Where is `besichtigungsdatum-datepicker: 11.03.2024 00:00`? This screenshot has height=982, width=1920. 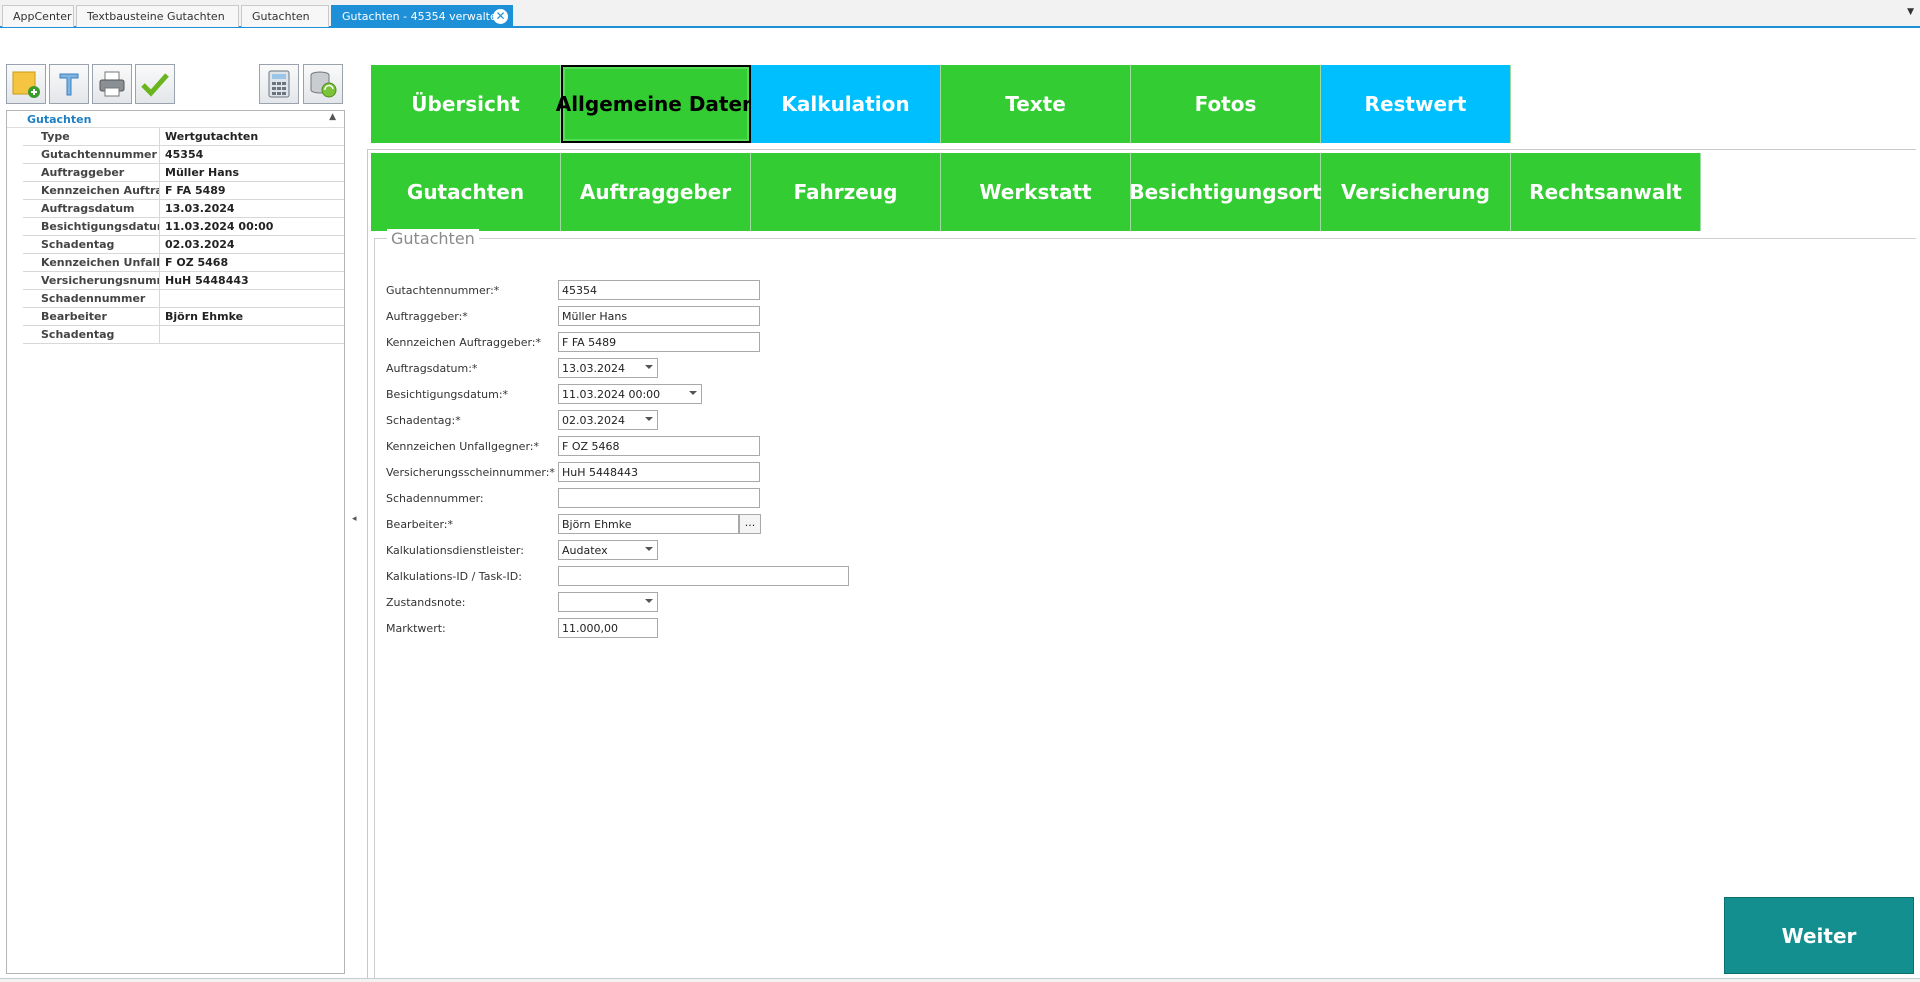 besichtigungsdatum-datepicker: 11.03.2024 00:00 is located at coordinates (630, 394).